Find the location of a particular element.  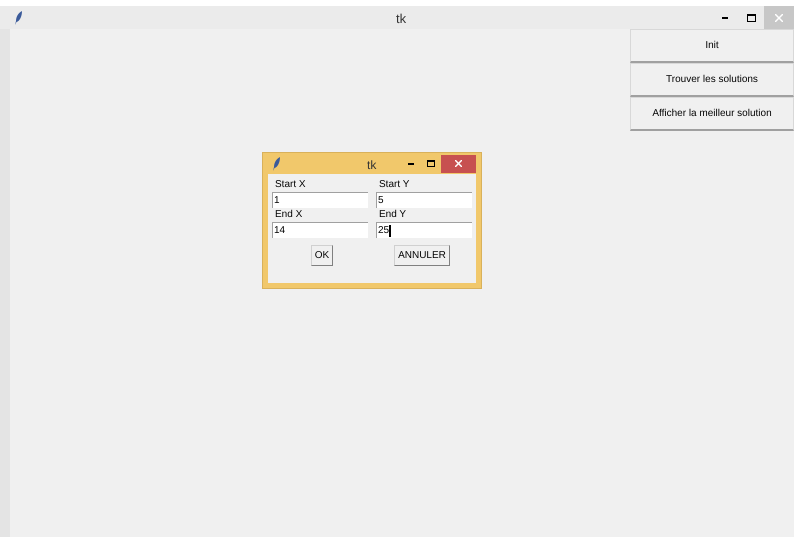

input-field: 5 is located at coordinates (424, 200).